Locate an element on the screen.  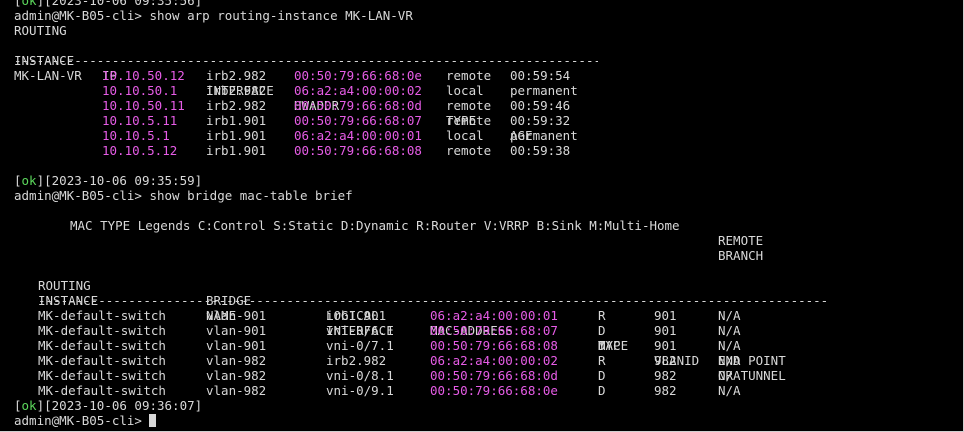
status-line-3: [ok][2023-10-06 09:36:07] is located at coordinates (108, 405).